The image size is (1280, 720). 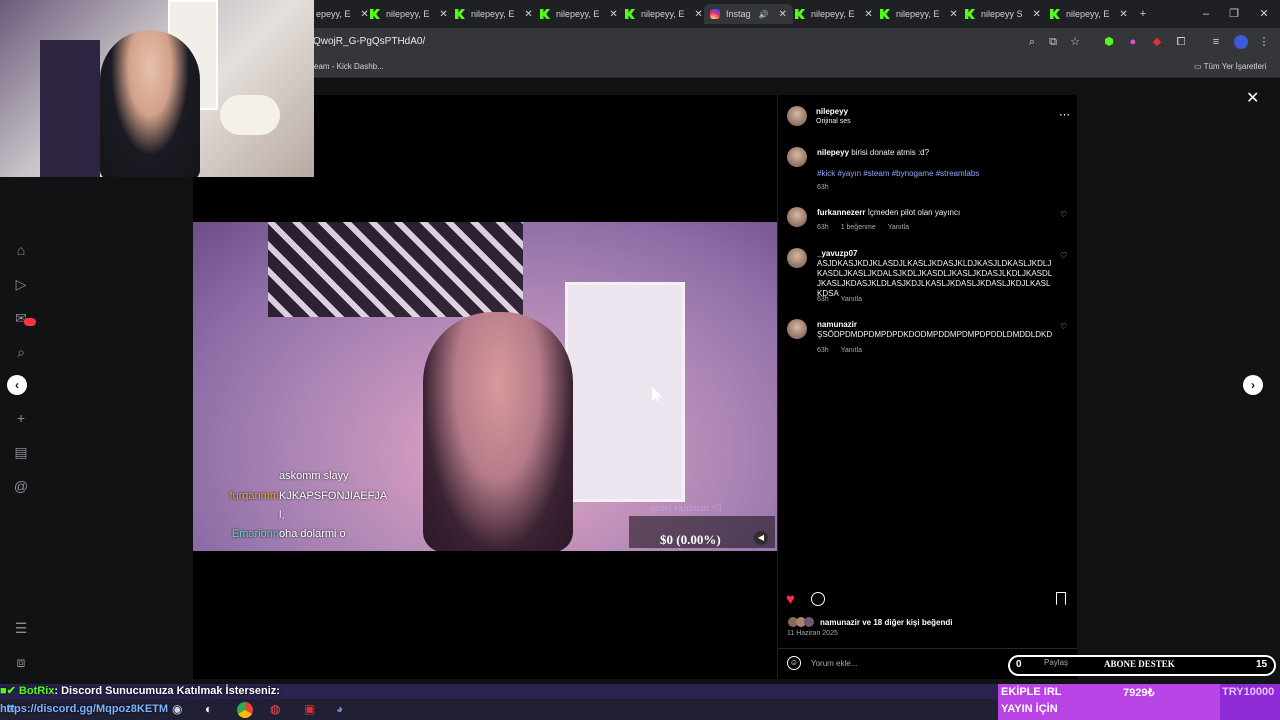 I want to click on donation-amount: $0 (0.00%), so click(x=690, y=539).